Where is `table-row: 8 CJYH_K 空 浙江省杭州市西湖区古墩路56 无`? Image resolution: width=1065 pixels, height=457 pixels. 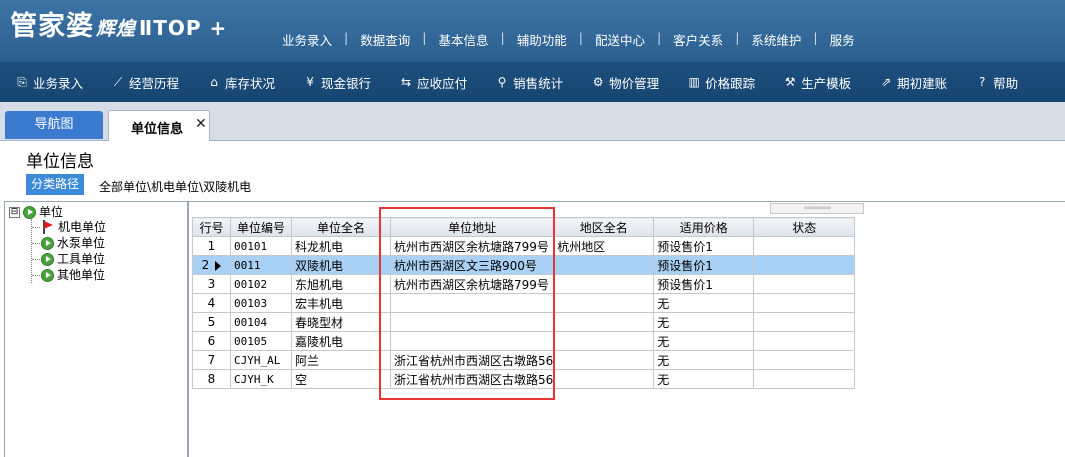
table-row: 8 CJYH_K 空 浙江省杭州市西湖区古墩路56 无 is located at coordinates (524, 379).